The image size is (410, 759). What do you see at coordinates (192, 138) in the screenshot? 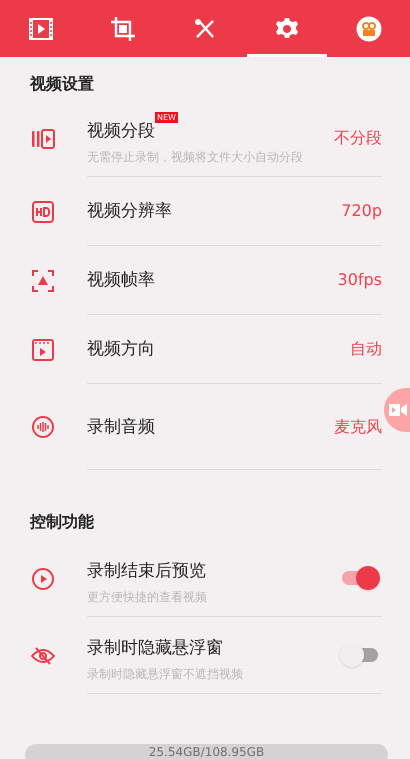
I see `settings-row: 视频分段 NEW 无需停止录制，视频将文件大小自动分段 不分段` at bounding box center [192, 138].